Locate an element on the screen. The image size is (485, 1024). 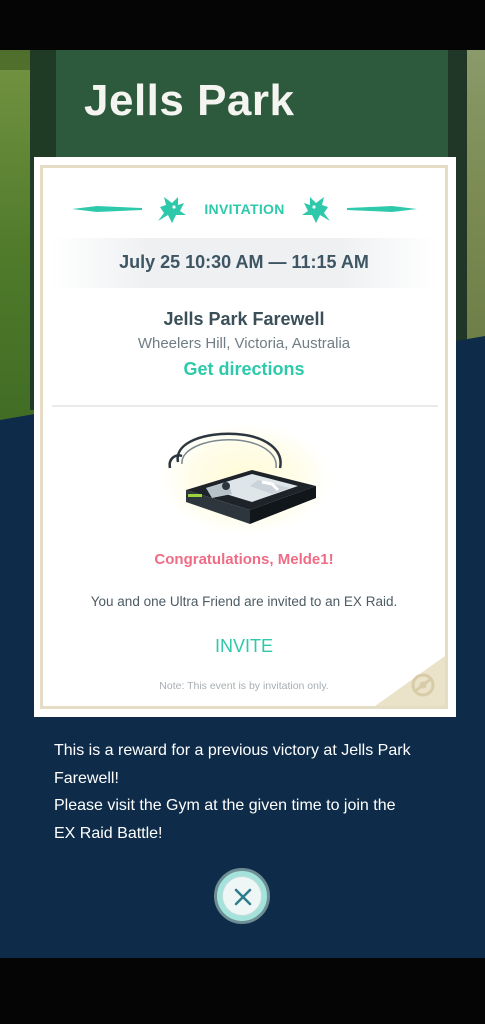
park-sign-text: Jells Park is located at coordinates (189, 100).